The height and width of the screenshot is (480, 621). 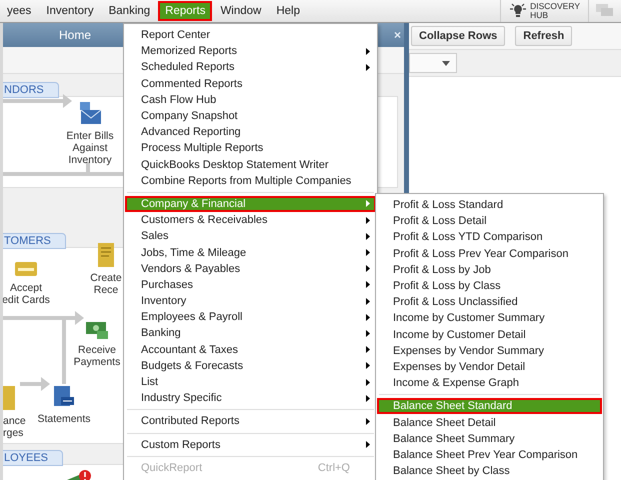 What do you see at coordinates (250, 116) in the screenshot?
I see `menu-item: Company Snapshot` at bounding box center [250, 116].